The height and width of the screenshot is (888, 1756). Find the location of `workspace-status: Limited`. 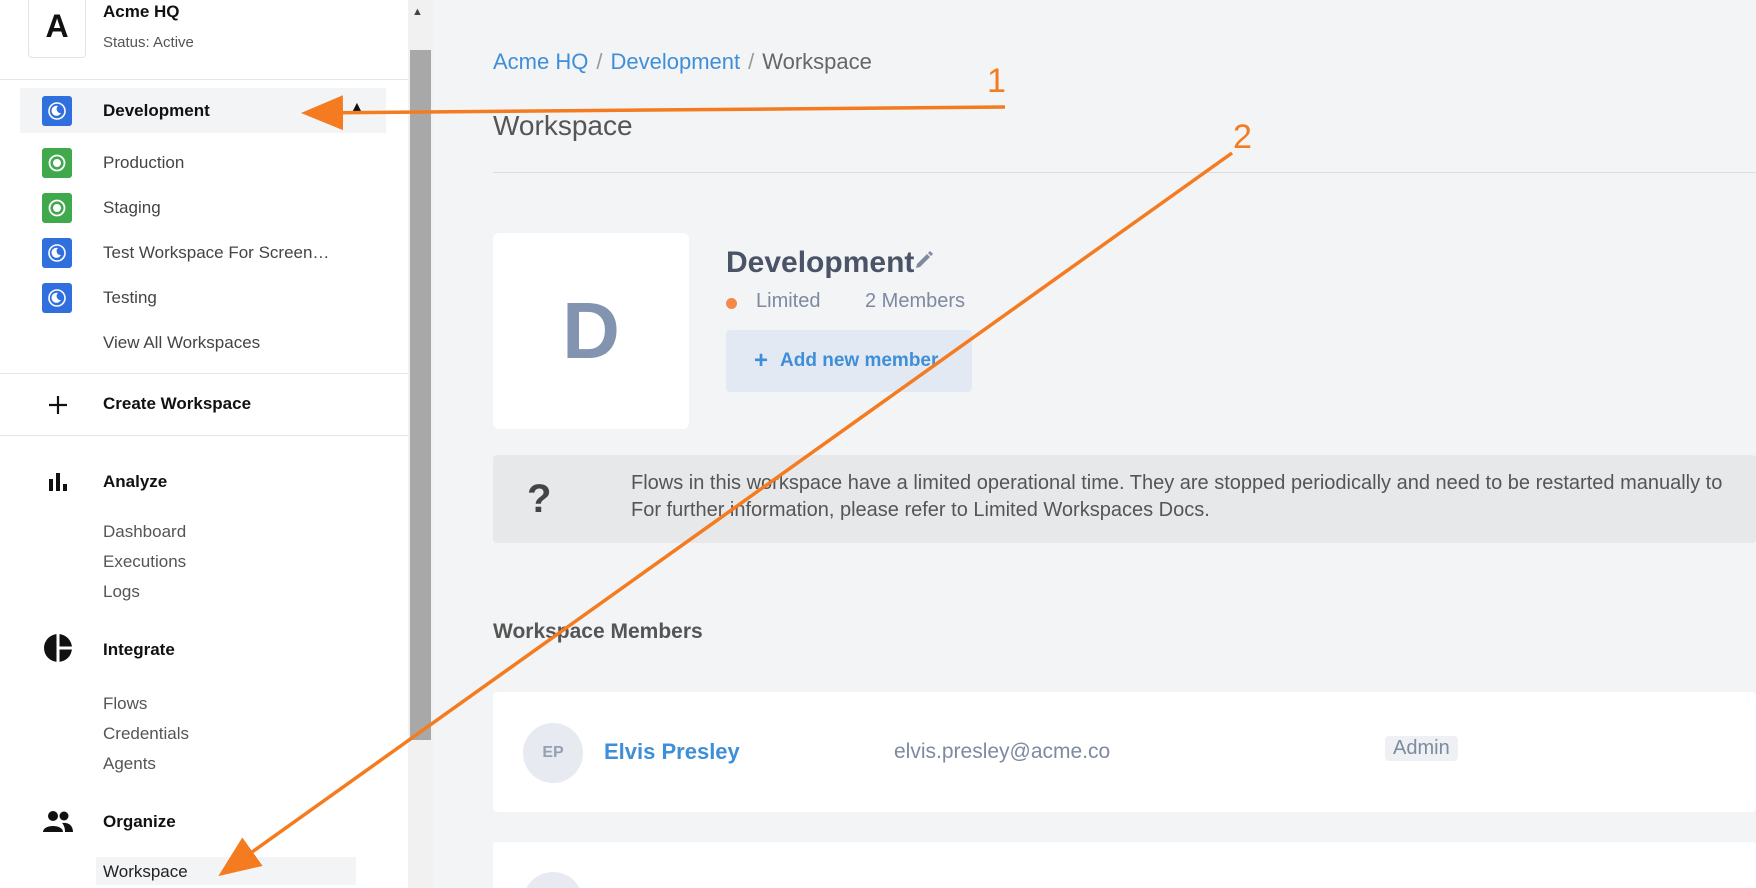

workspace-status: Limited is located at coordinates (788, 301).